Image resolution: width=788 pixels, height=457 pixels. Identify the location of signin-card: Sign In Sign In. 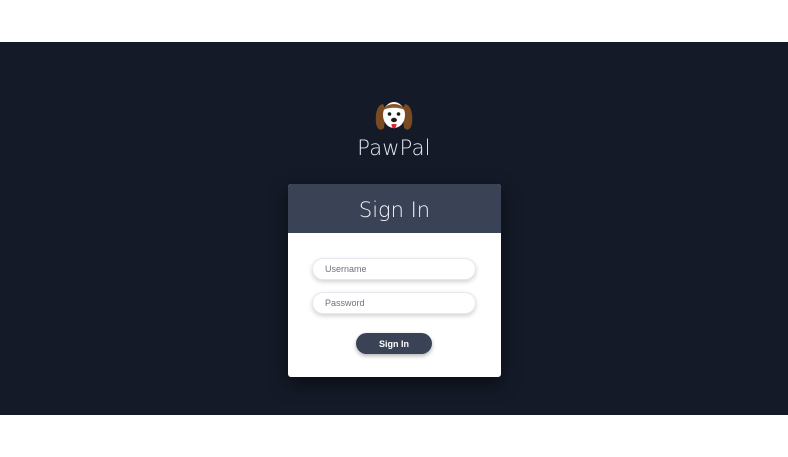
(394, 280).